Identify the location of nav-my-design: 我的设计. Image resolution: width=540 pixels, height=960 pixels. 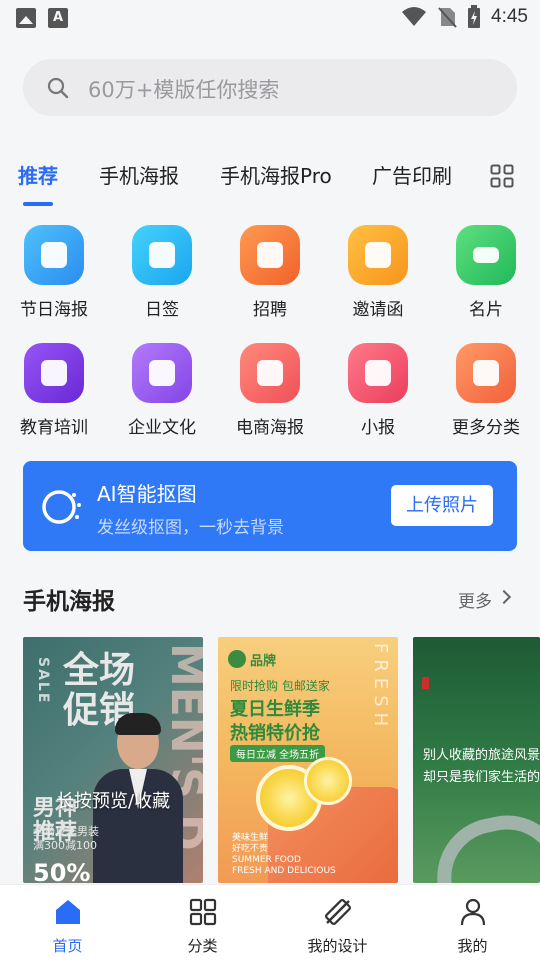
(337, 922).